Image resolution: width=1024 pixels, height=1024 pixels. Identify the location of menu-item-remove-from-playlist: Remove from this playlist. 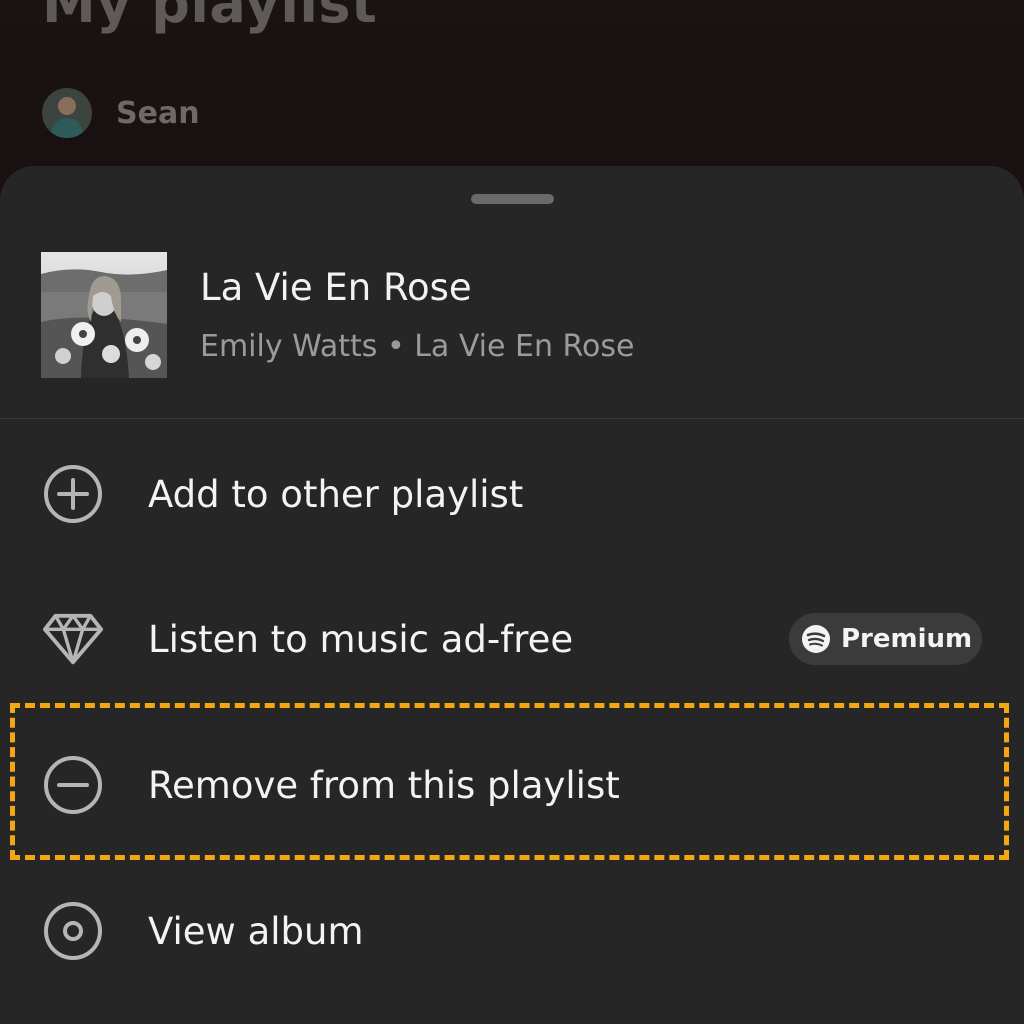
(512, 785).